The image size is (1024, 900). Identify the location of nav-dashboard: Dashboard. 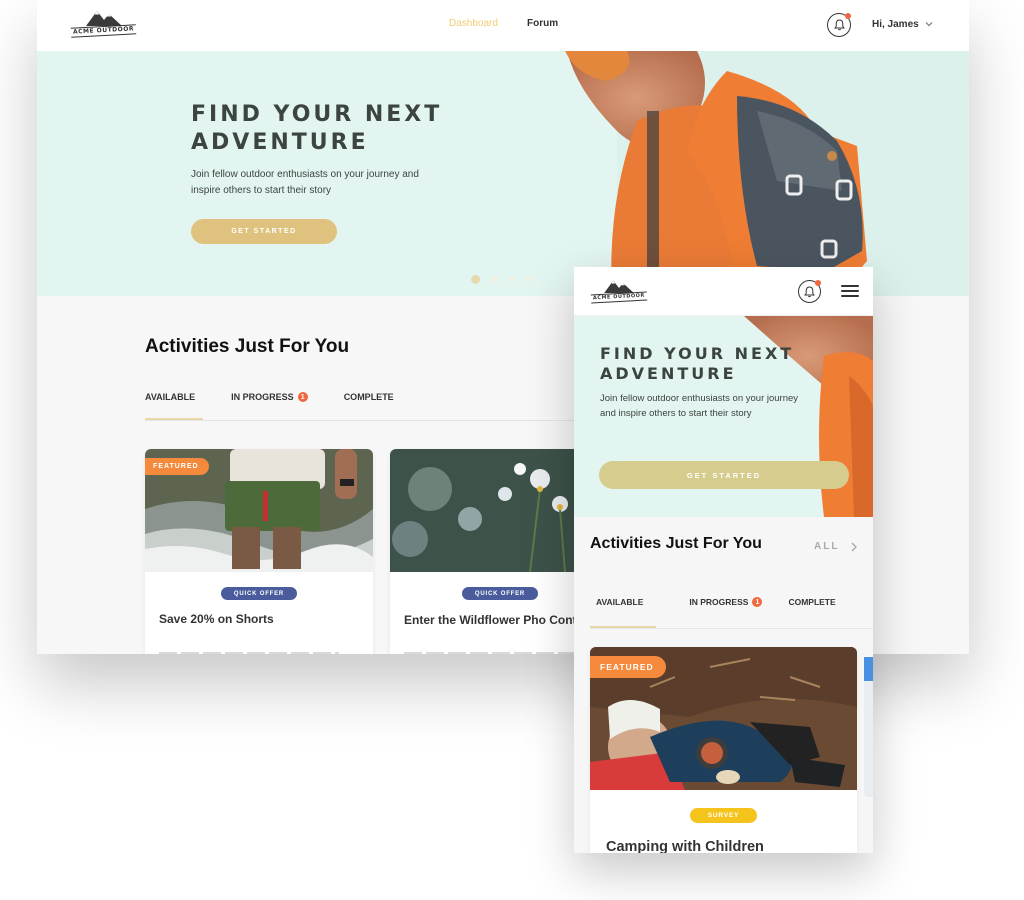
(473, 23).